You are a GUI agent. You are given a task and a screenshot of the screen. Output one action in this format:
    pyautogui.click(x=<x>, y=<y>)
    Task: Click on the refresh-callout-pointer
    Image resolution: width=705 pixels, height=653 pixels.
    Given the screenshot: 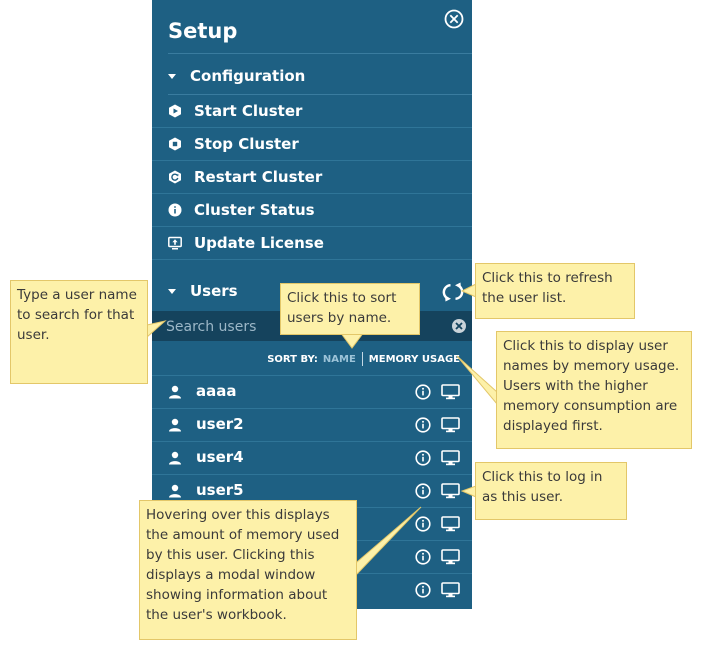 What is the action you would take?
    pyautogui.click(x=468, y=290)
    